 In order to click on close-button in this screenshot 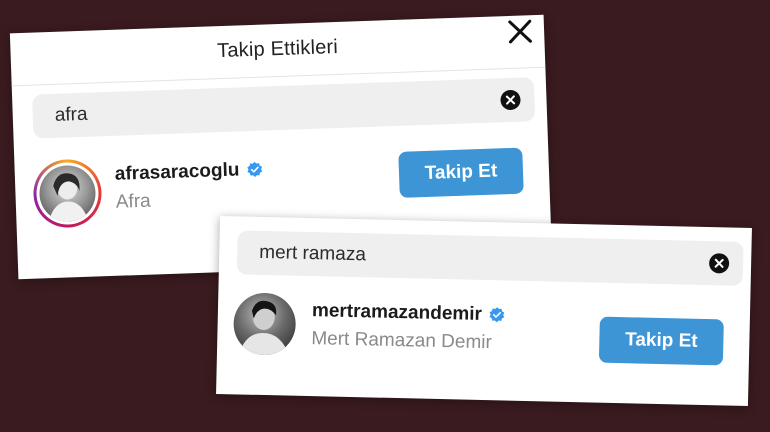, I will do `click(520, 31)`.